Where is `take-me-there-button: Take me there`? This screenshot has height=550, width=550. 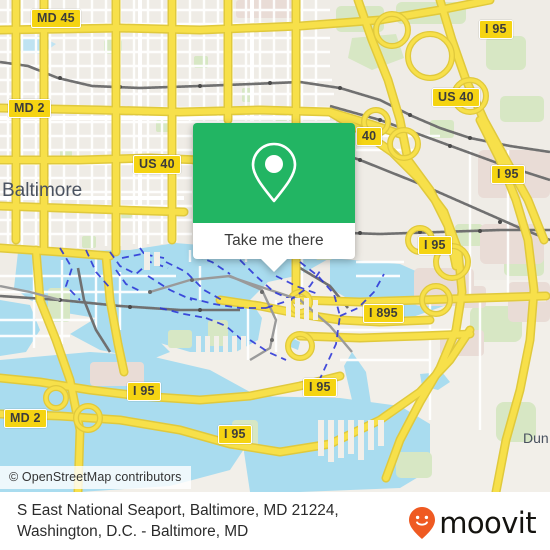
take-me-there-button: Take me there is located at coordinates (274, 241).